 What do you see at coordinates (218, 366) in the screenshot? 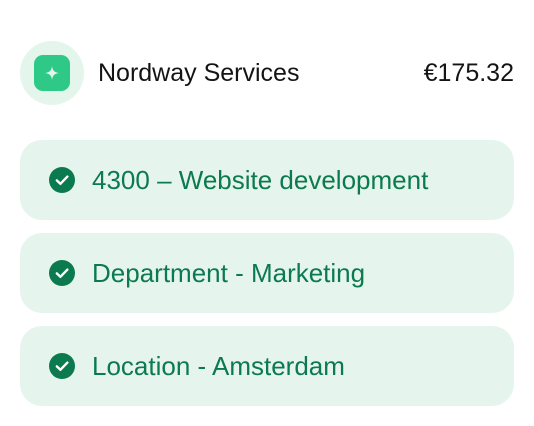
I see `location-tag-label: Location - Amsterdam` at bounding box center [218, 366].